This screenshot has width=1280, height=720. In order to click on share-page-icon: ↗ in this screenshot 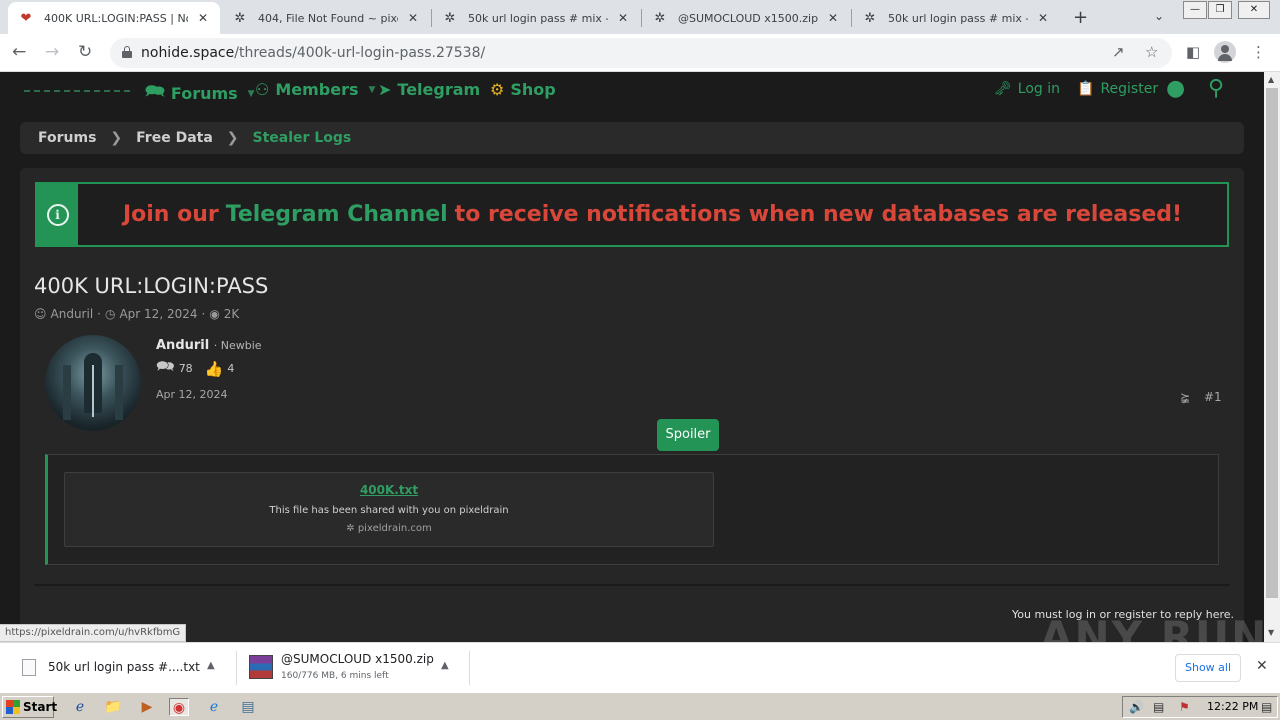, I will do `click(1118, 52)`.